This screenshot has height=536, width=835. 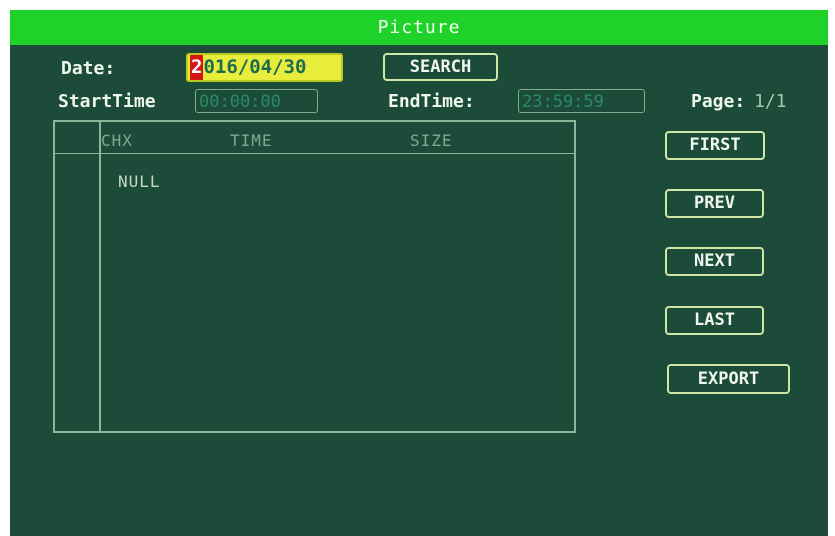 I want to click on window-title: Picture, so click(x=419, y=27).